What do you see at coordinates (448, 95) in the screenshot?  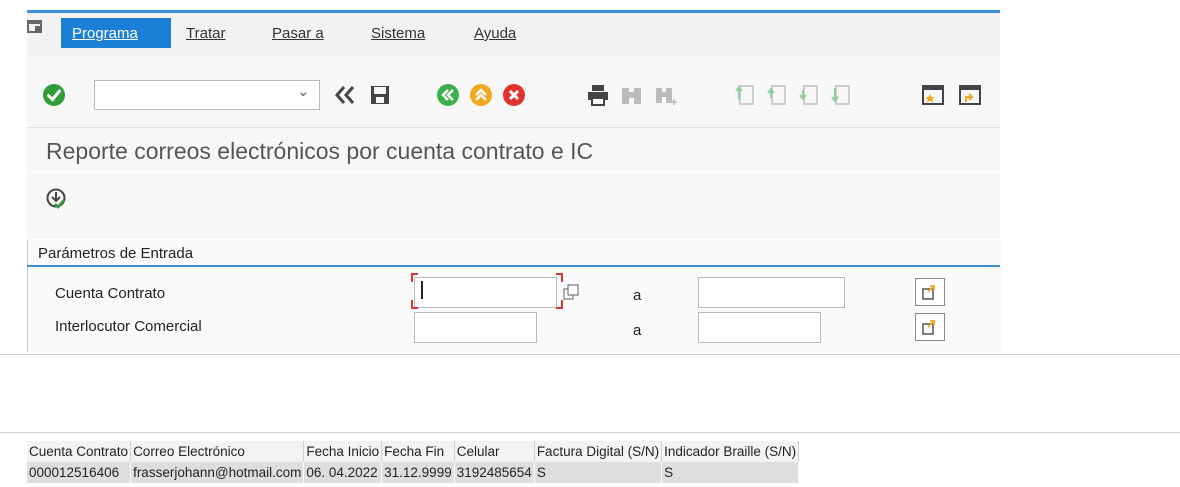 I see `back-icon` at bounding box center [448, 95].